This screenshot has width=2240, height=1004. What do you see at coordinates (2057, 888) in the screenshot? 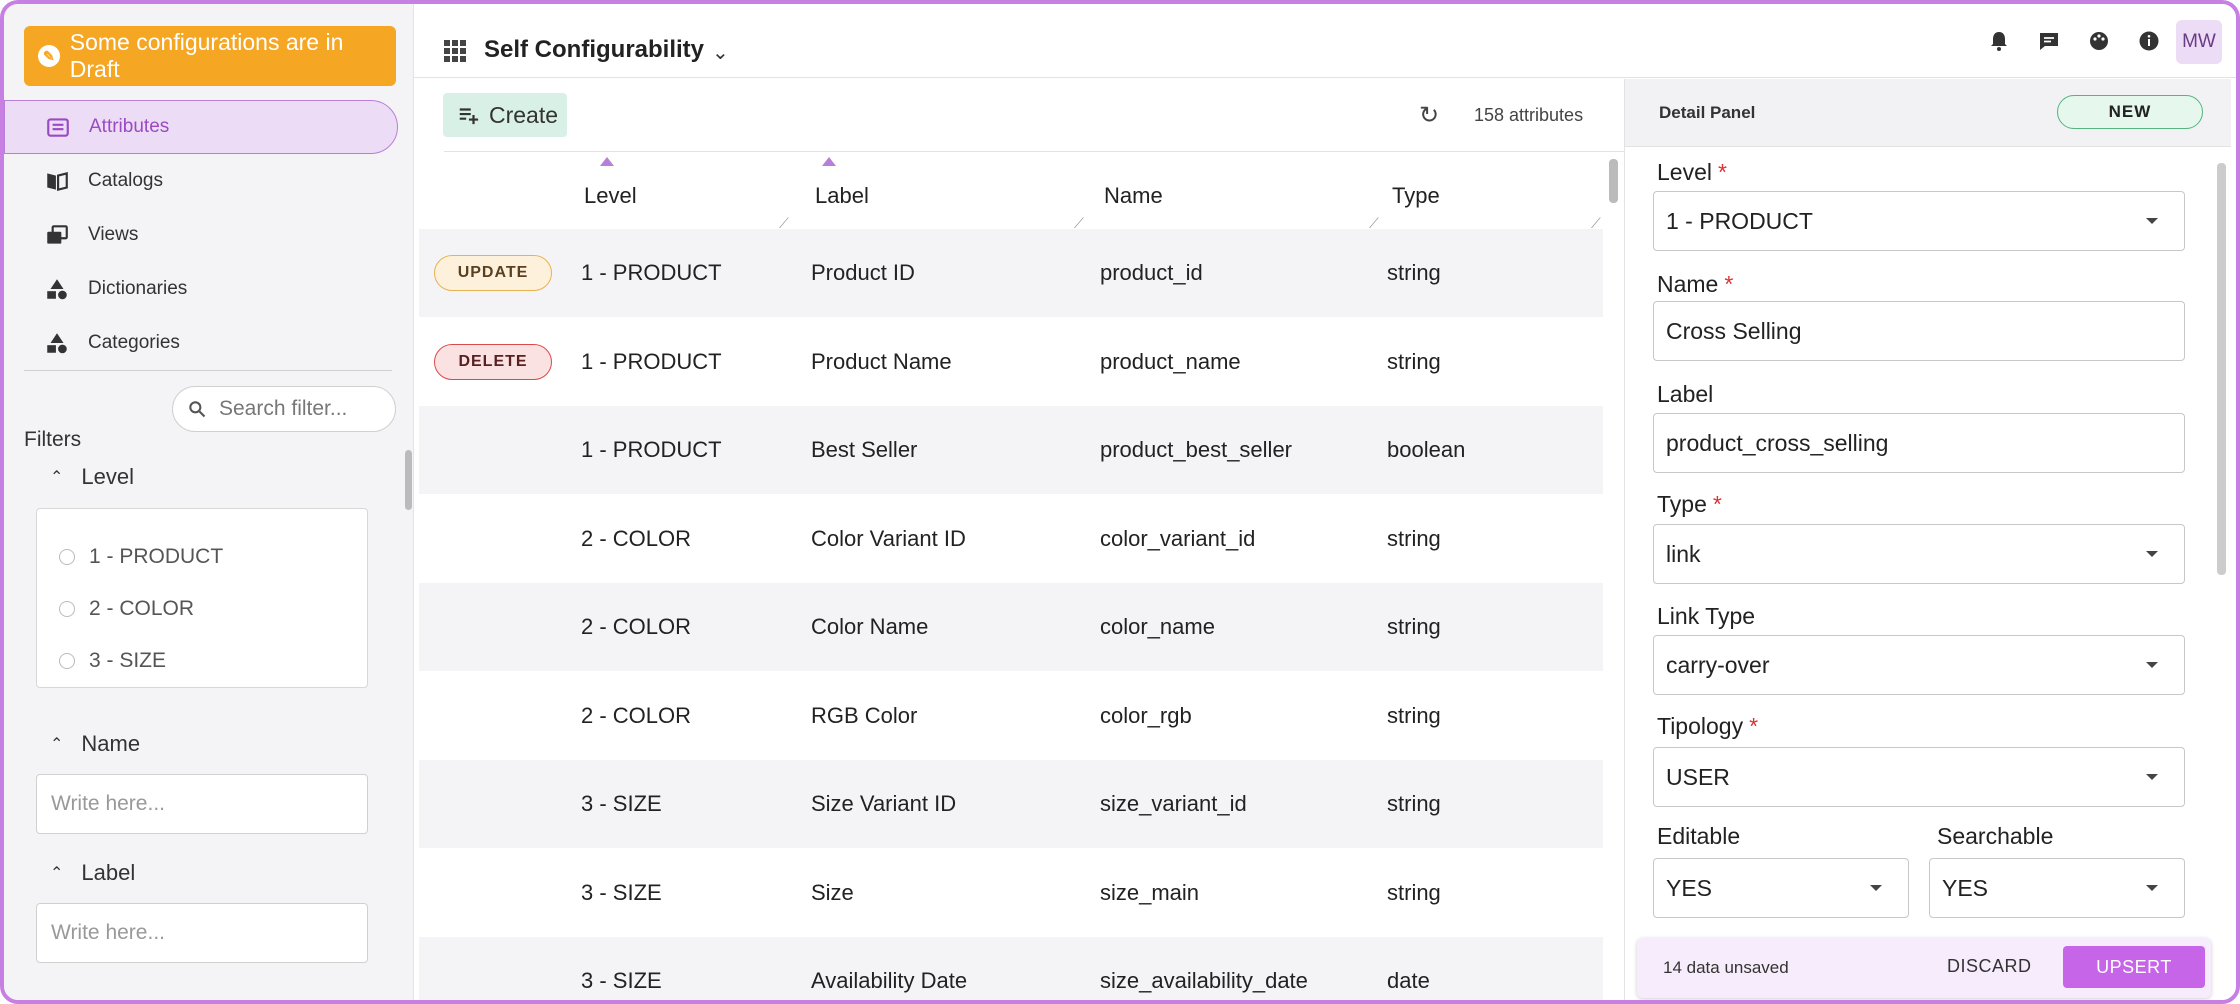
I see `searchable-select: YES` at bounding box center [2057, 888].